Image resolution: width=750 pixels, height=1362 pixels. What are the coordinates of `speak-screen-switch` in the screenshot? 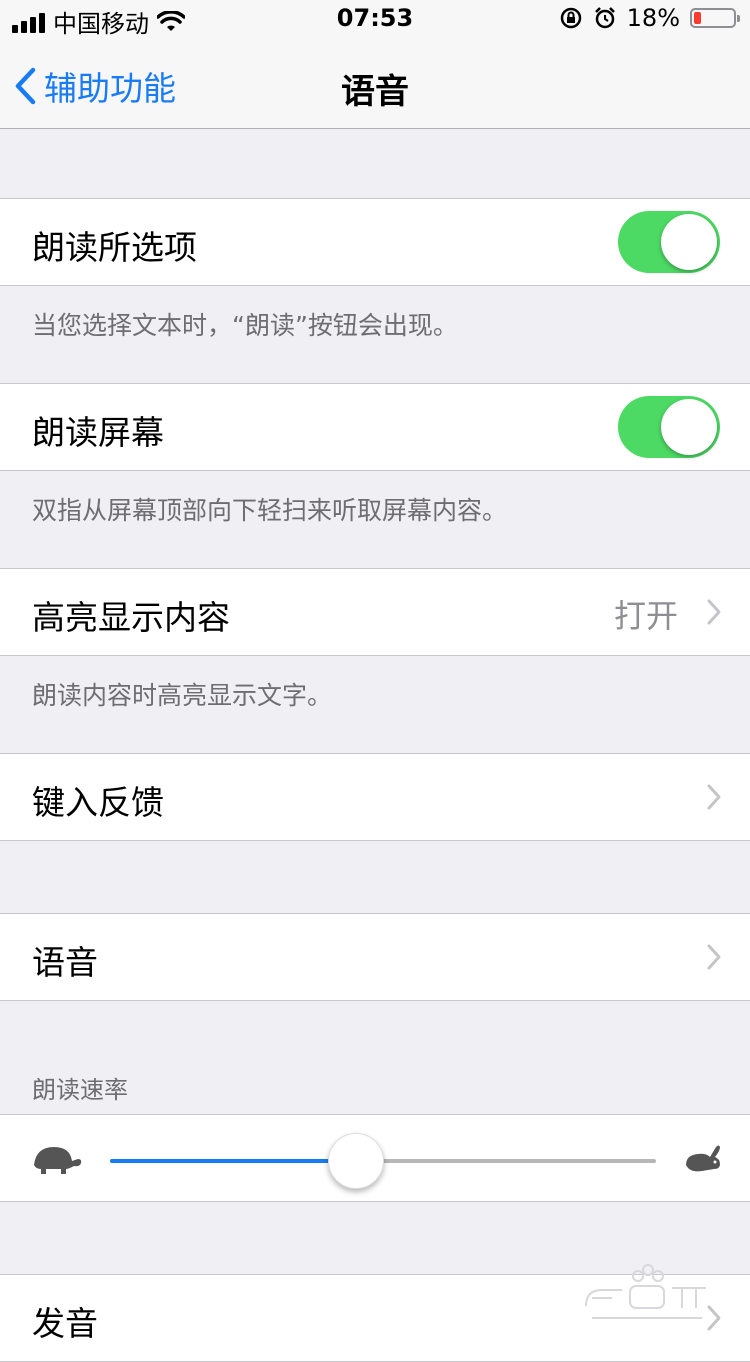 It's located at (669, 427).